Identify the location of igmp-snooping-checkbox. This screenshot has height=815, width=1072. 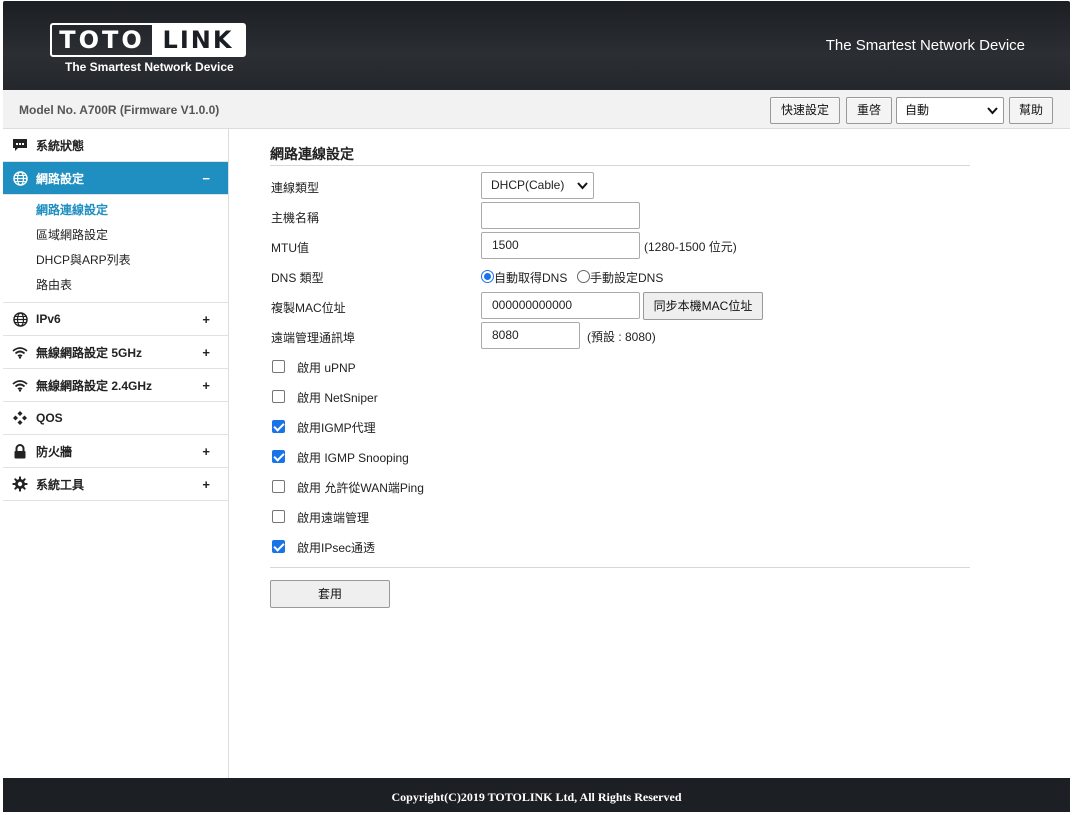
(278, 456).